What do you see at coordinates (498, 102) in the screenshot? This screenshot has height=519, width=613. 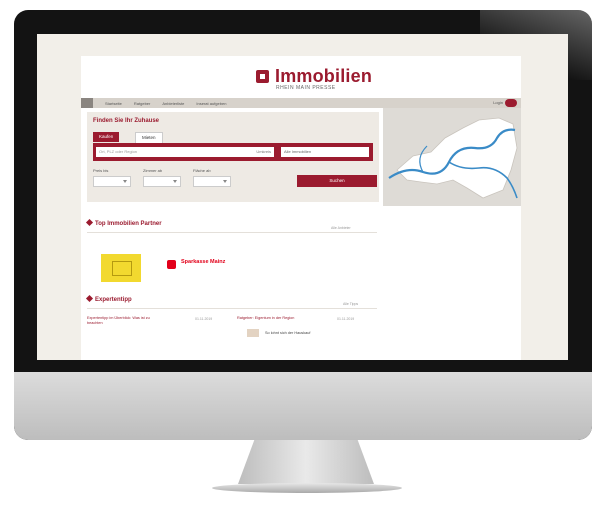 I see `login-link: Login` at bounding box center [498, 102].